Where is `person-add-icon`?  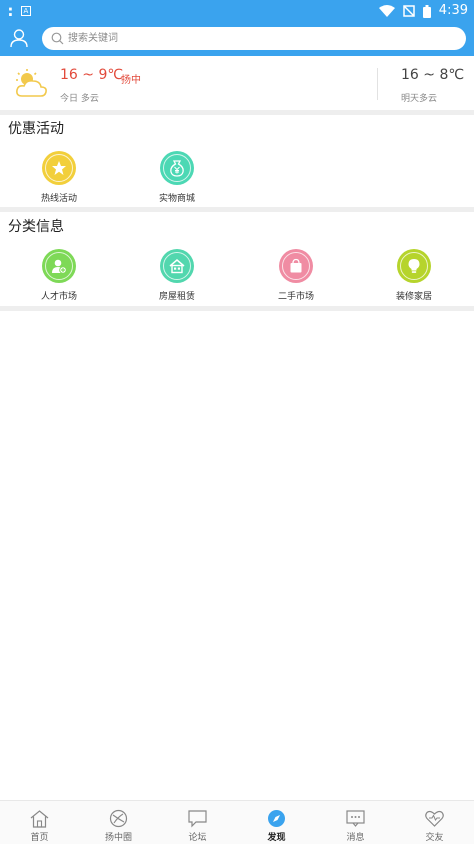
person-add-icon is located at coordinates (59, 266).